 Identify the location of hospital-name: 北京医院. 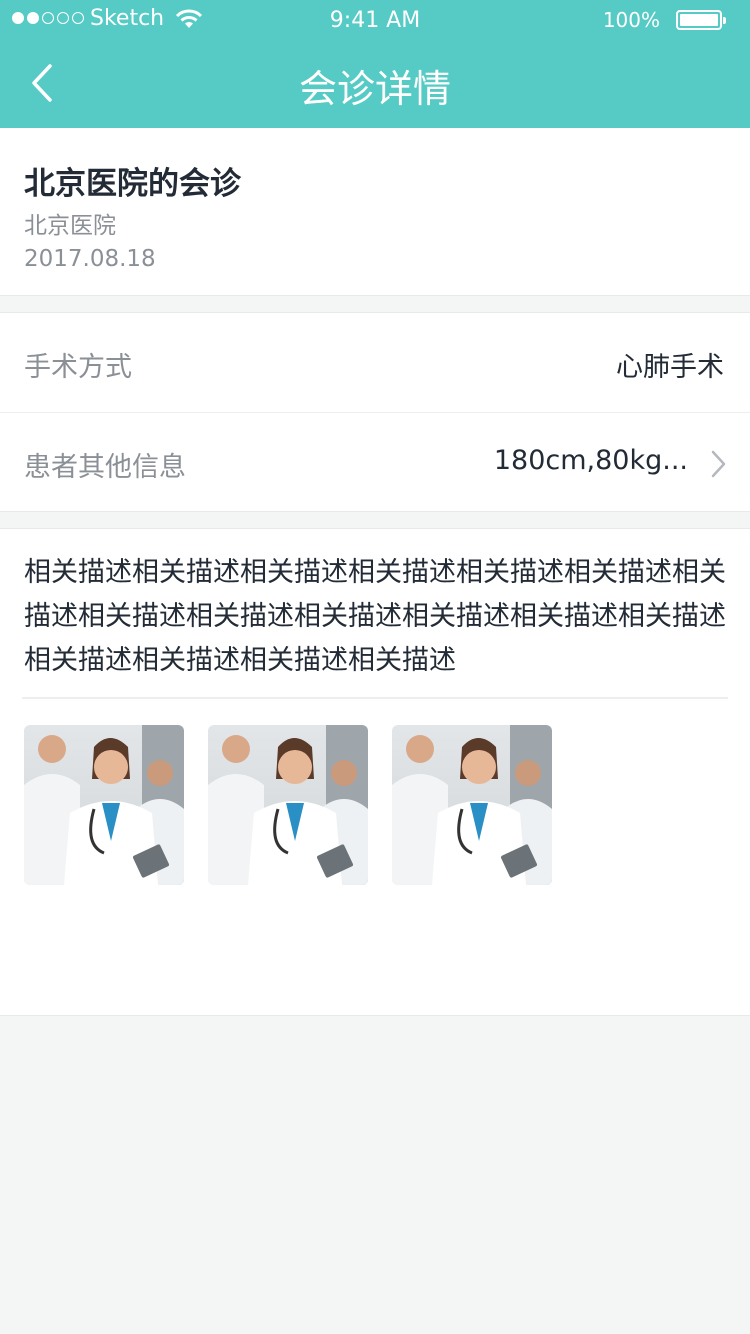
(70, 226).